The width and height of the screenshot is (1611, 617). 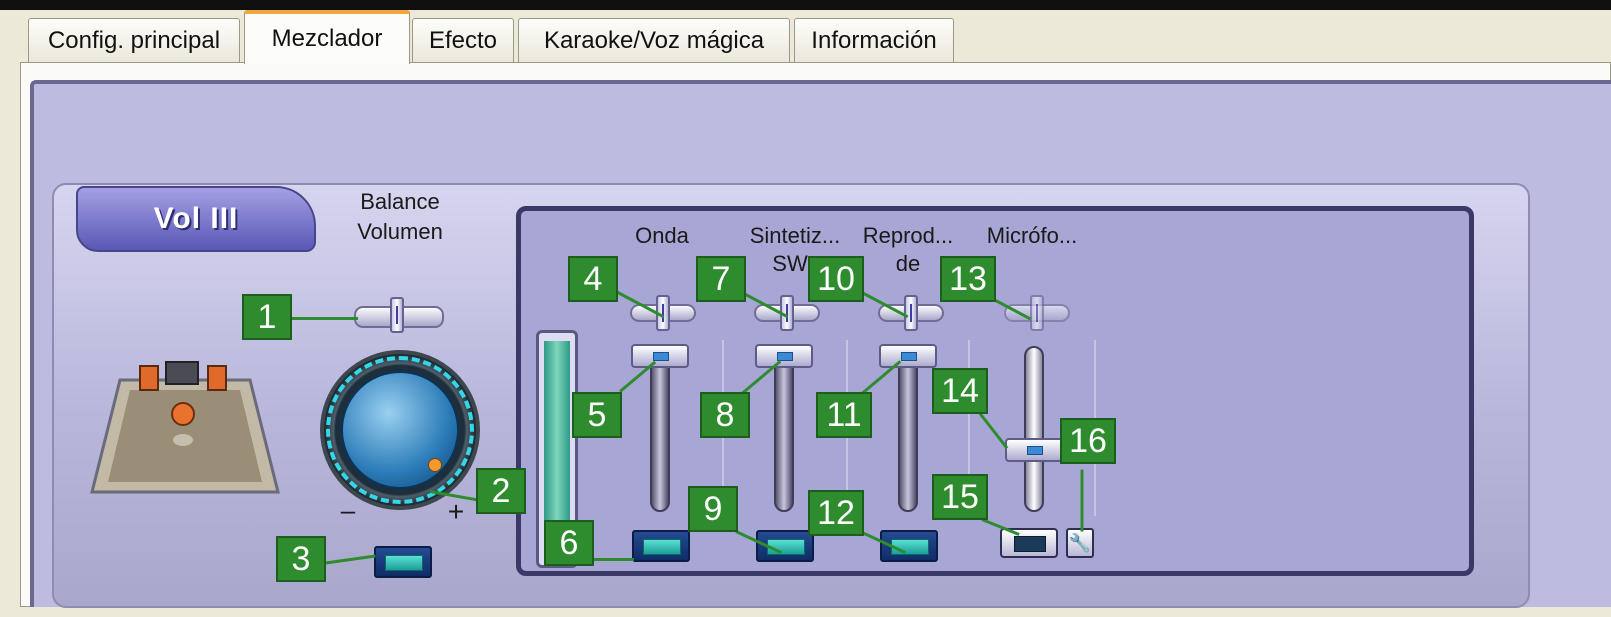 I want to click on master-volume-knob-indicator, so click(x=435, y=465).